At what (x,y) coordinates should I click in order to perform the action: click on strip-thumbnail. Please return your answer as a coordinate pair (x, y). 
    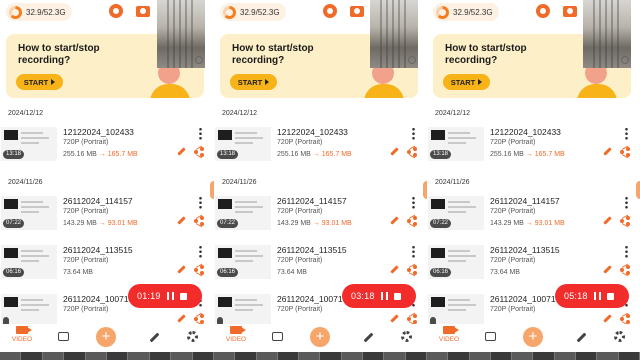
    Looking at the image, I should click on (629, 356).